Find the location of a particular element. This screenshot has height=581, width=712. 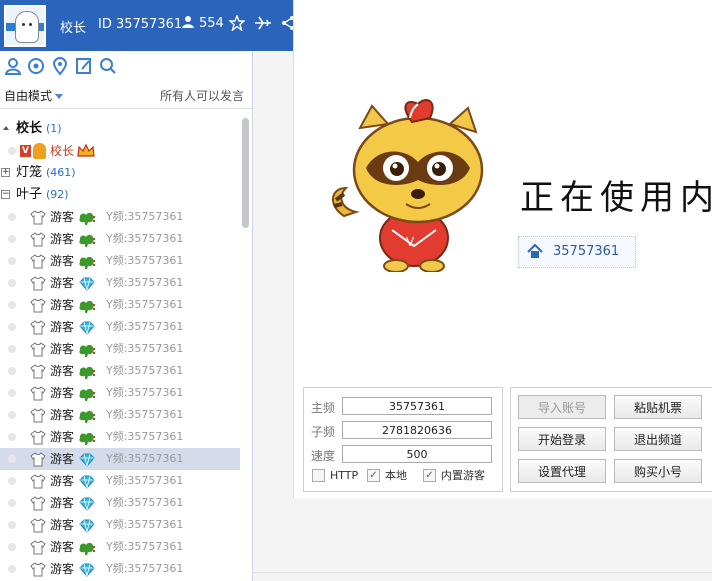

group-row: 校长 (1) is located at coordinates (120, 129).